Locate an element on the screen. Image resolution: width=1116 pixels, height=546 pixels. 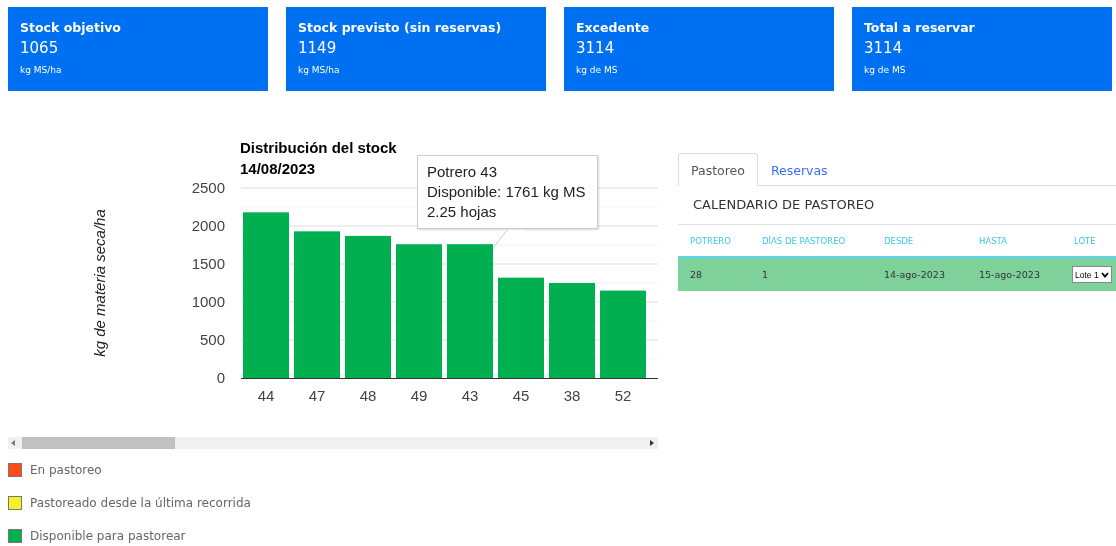
x-tick-label: 48 is located at coordinates (368, 395).